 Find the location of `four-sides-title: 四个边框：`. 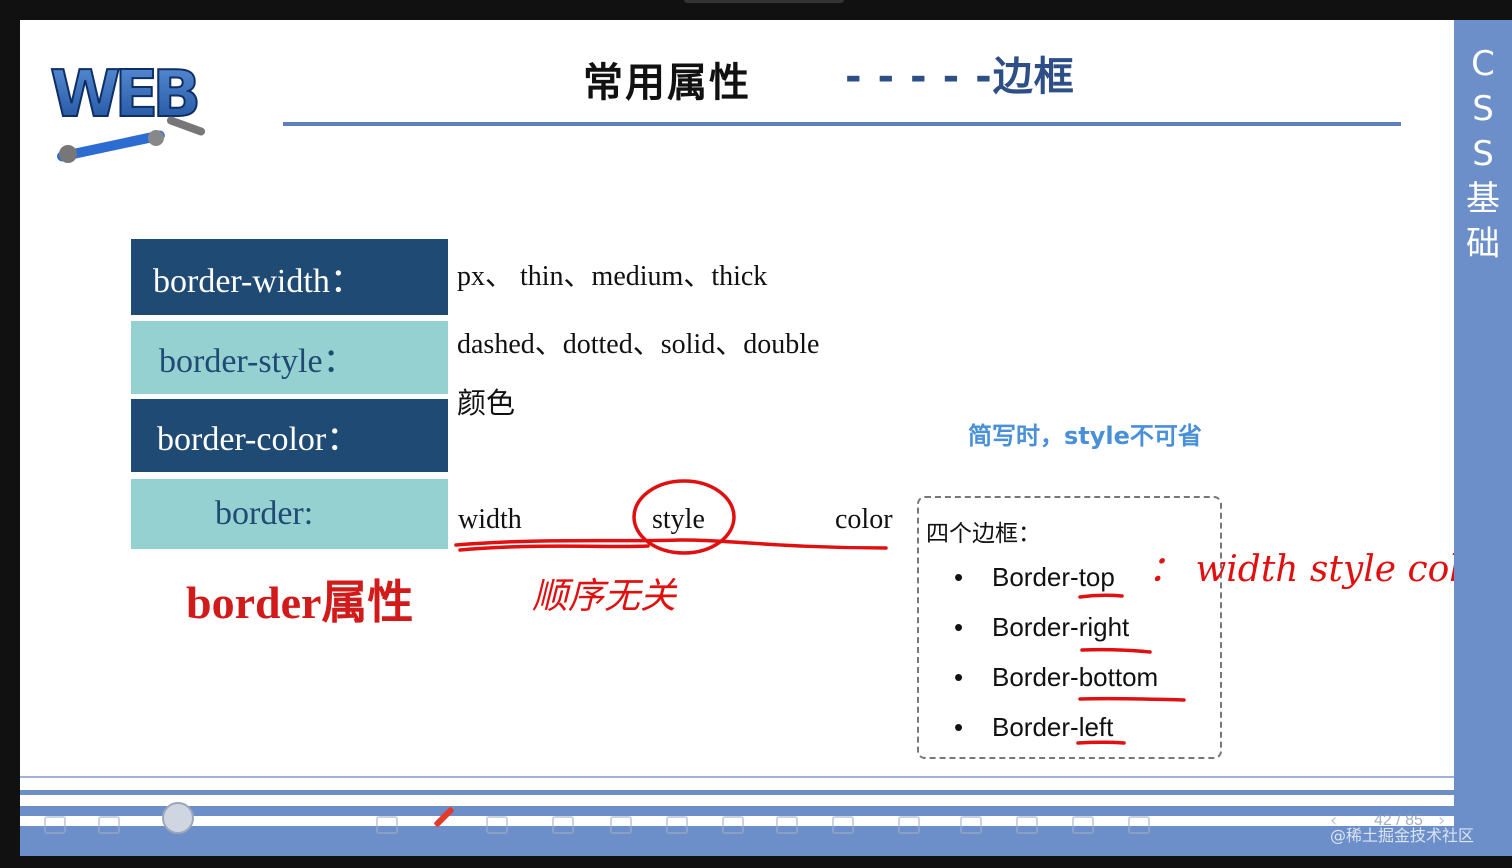

four-sides-title: 四个边框： is located at coordinates (983, 534).